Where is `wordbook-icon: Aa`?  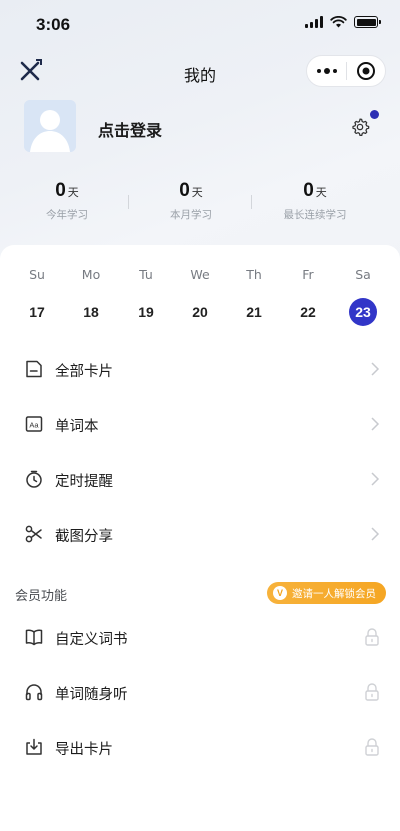 wordbook-icon: Aa is located at coordinates (34, 424).